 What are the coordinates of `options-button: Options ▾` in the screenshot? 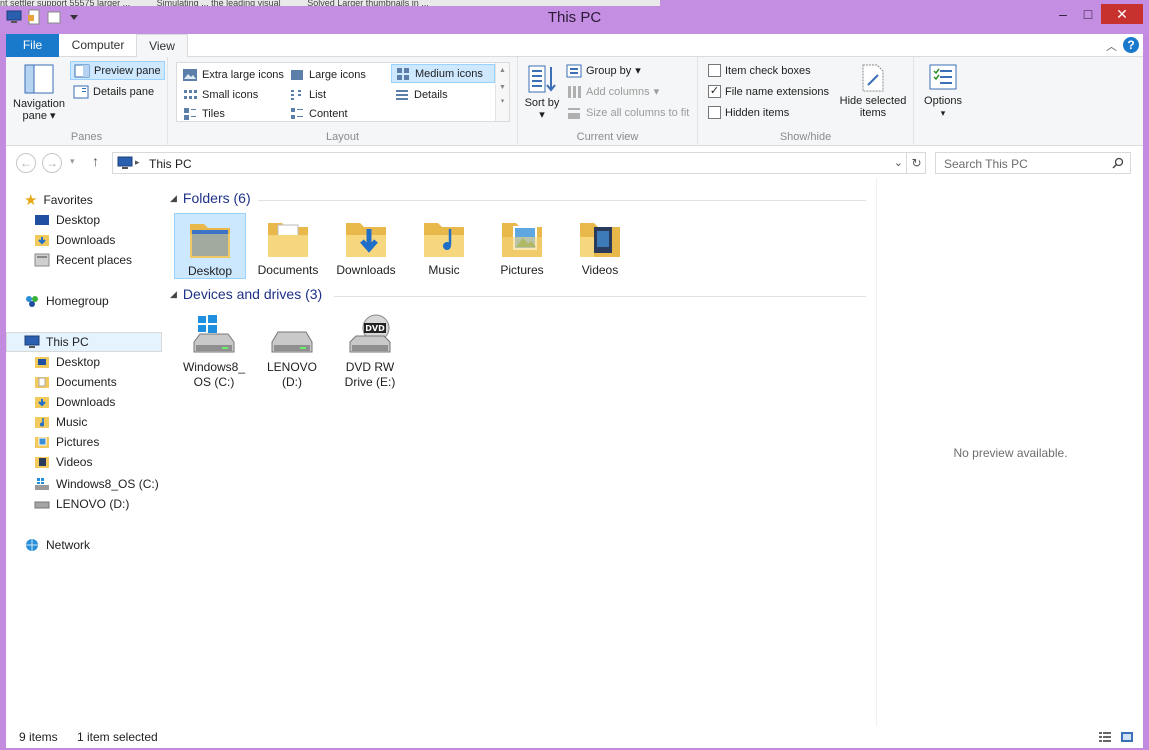 It's located at (943, 91).